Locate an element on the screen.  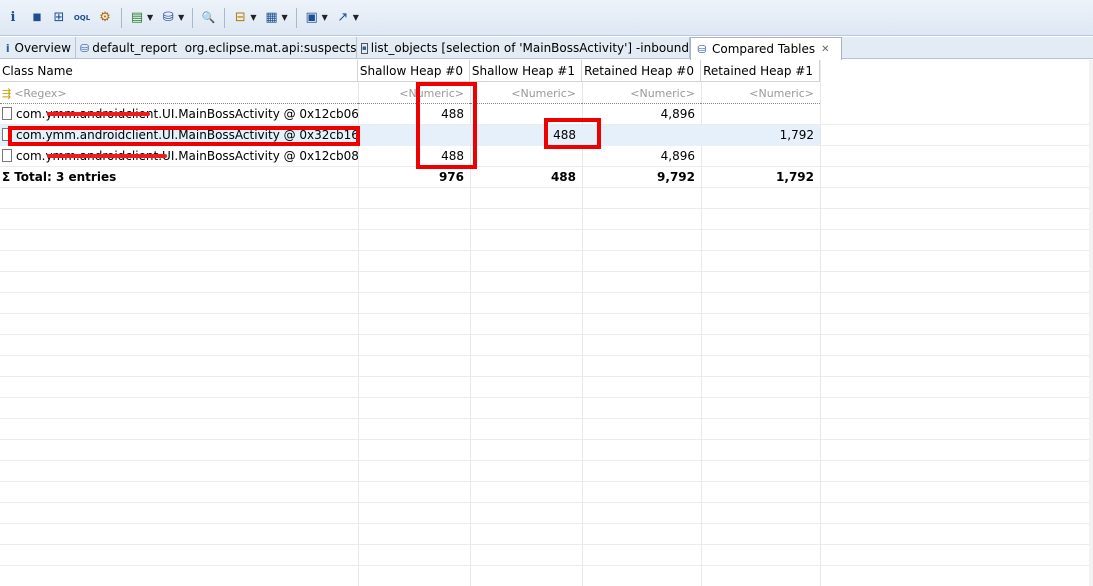
total-shallow-heap-0: 976 is located at coordinates (451, 177).